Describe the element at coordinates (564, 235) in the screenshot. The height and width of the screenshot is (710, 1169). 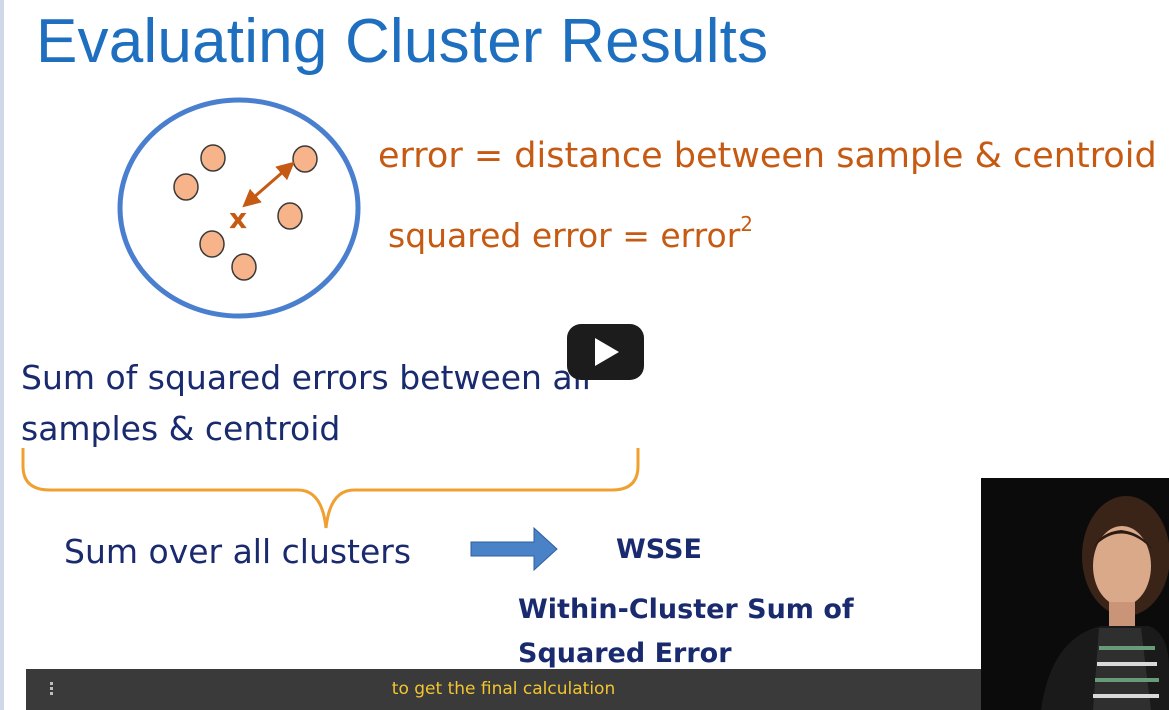
I see `squared-error-text: squared error = error` at that location.